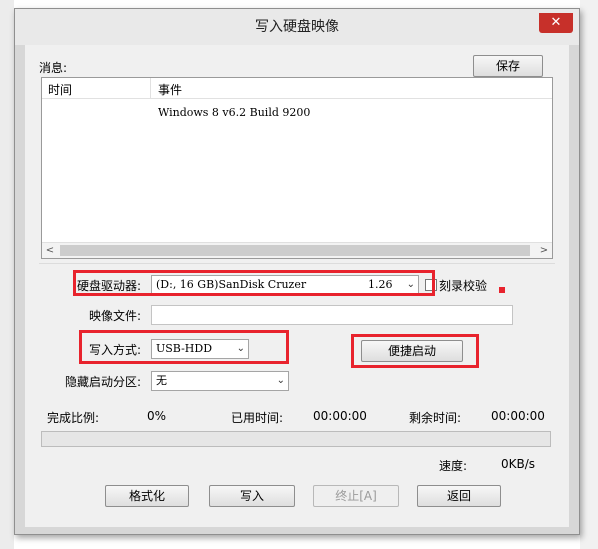 The image size is (598, 549). What do you see at coordinates (53, 68) in the screenshot?
I see `messages-label: 消息:` at bounding box center [53, 68].